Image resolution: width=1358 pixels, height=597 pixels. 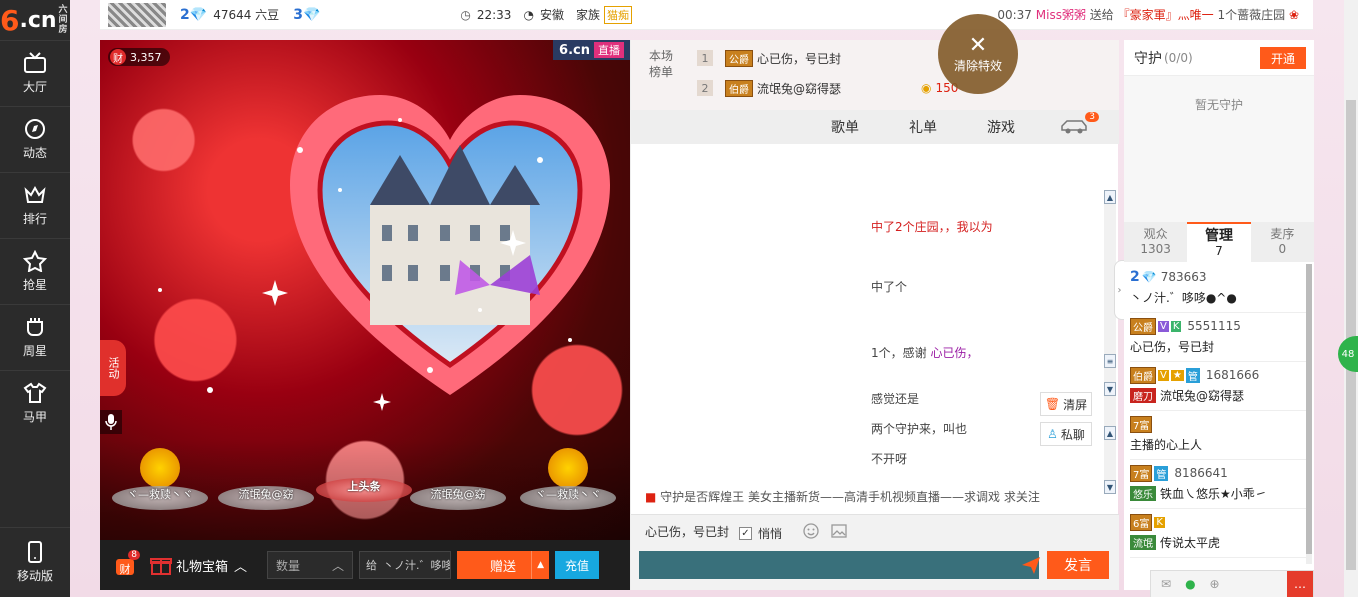 I want to click on tab-mic-queue: 麦序 0, so click(x=1282, y=242).